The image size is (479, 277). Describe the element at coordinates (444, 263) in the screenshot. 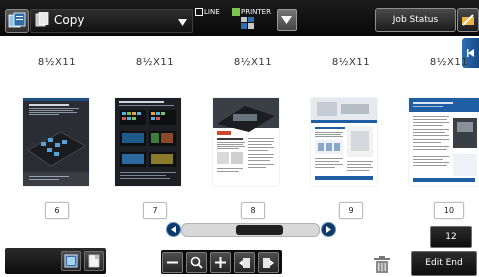

I see `edit-end-button: Edit End` at that location.